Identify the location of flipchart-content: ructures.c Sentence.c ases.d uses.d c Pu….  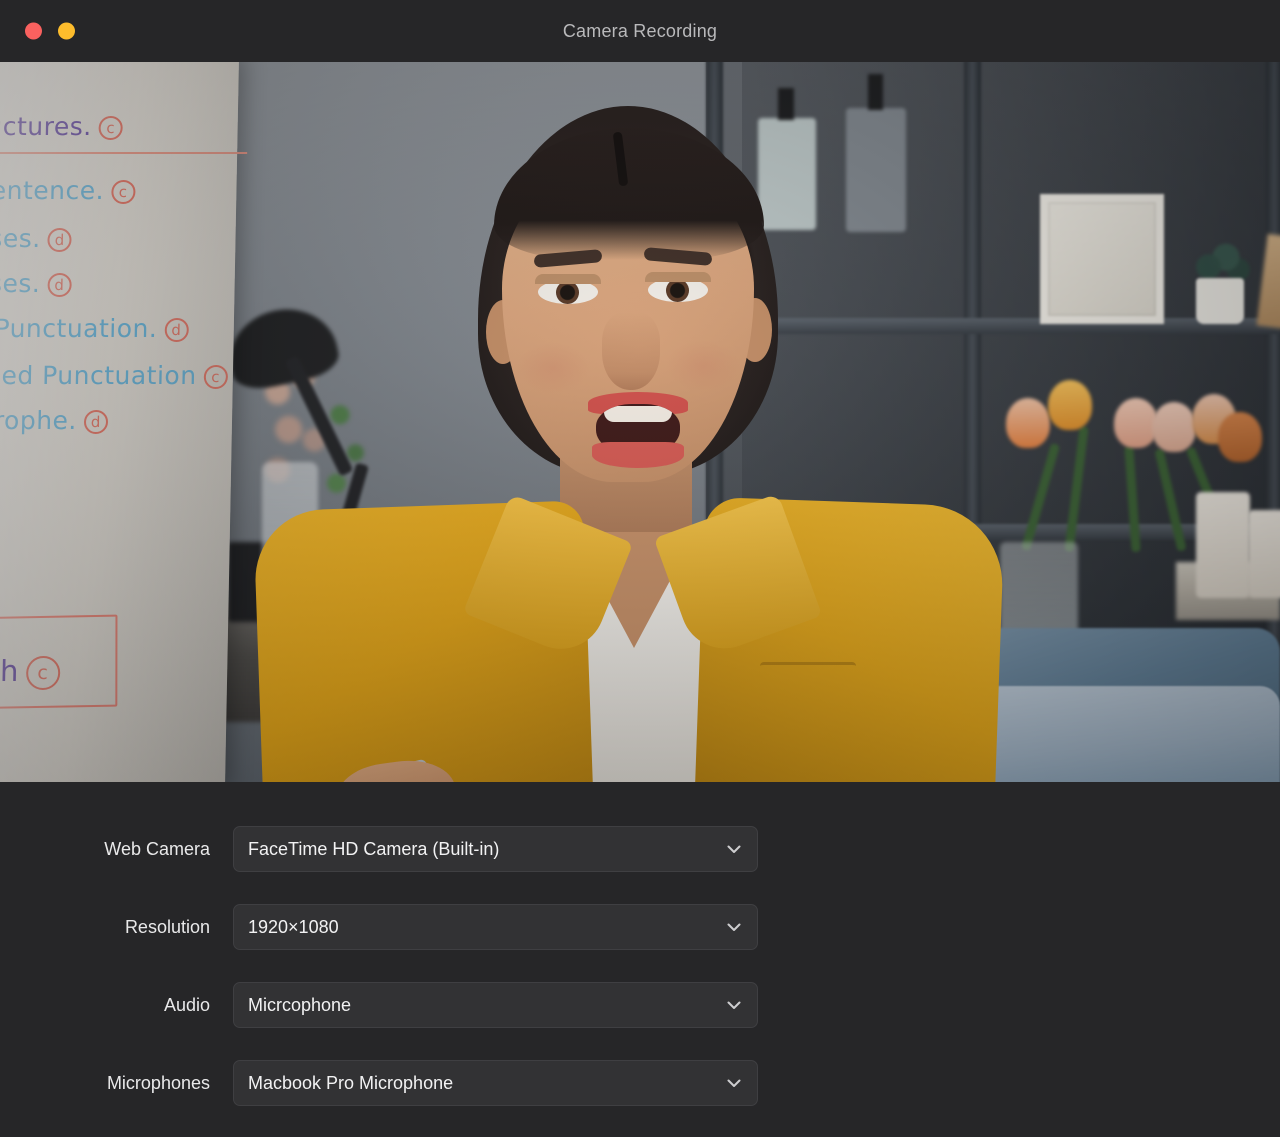
(124, 422).